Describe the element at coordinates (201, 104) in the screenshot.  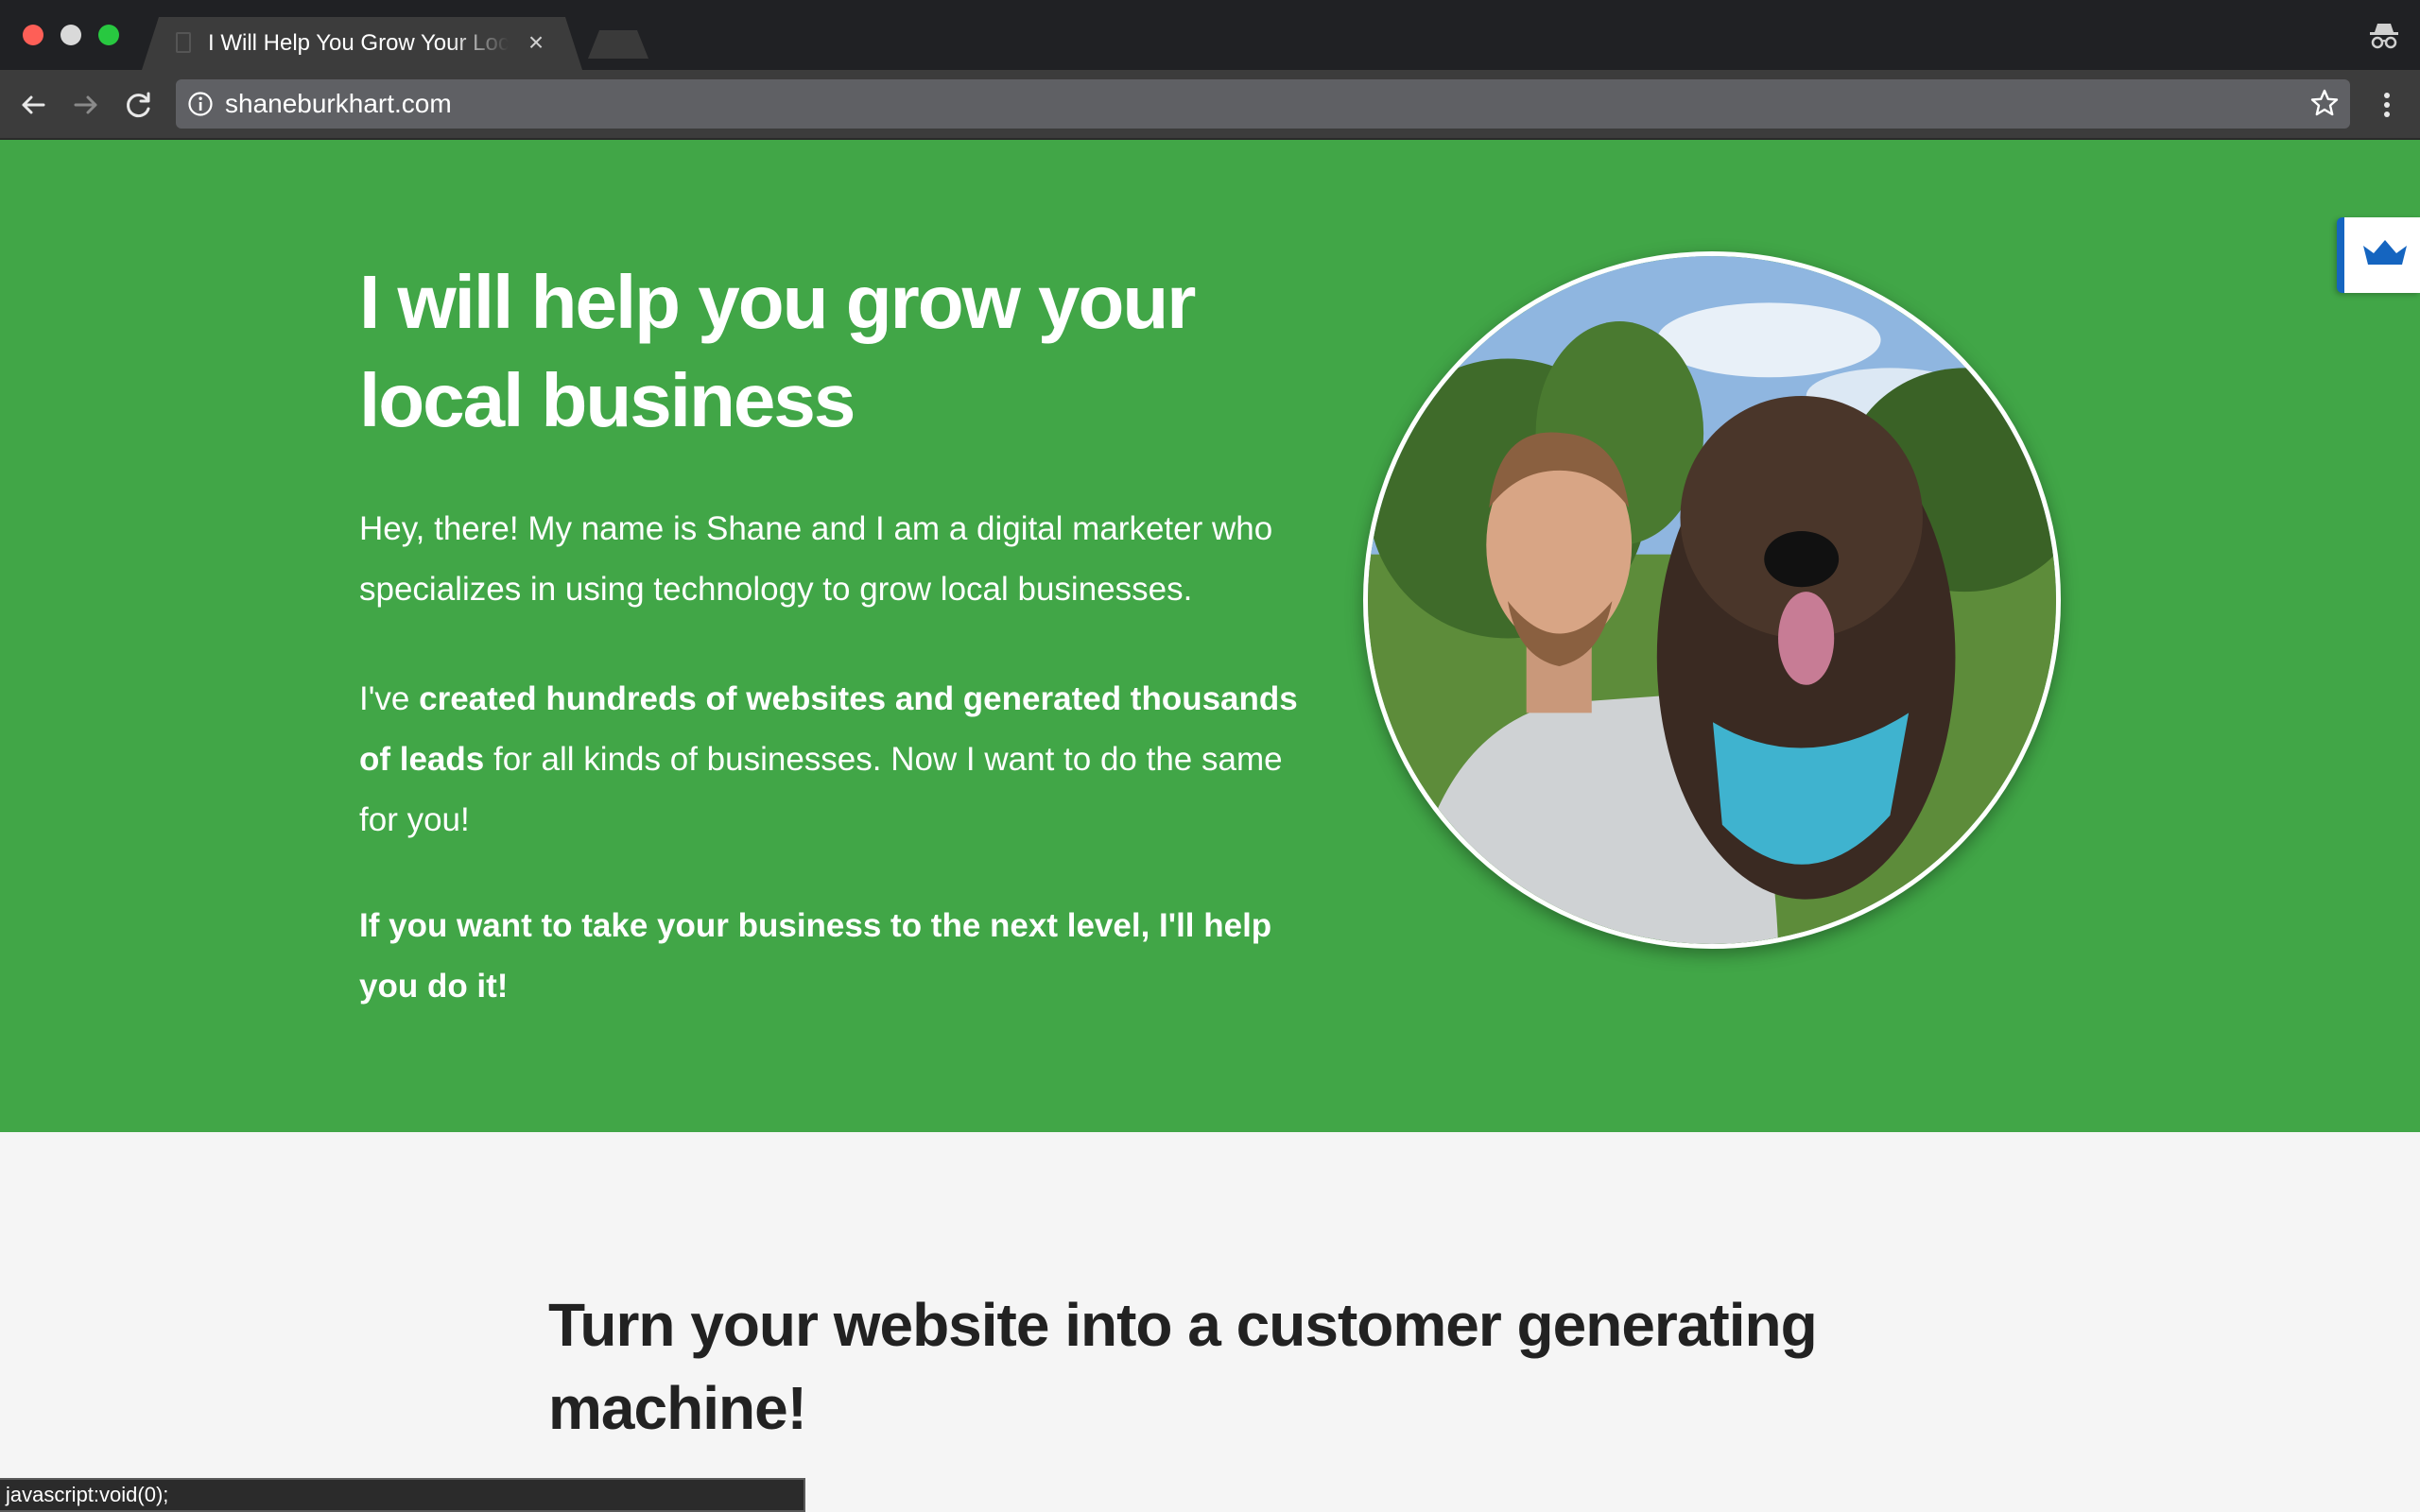
I see `info-icon` at that location.